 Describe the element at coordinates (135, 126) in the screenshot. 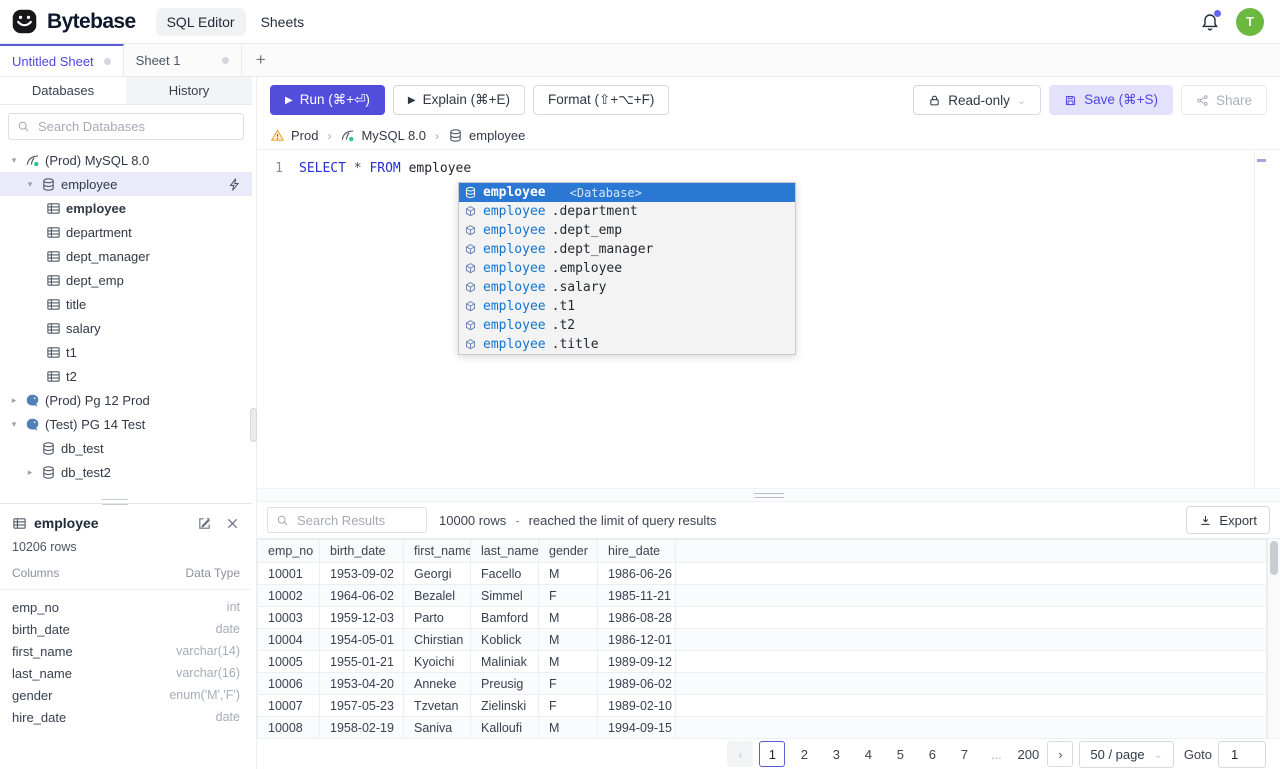

I see `search-databases-input` at that location.